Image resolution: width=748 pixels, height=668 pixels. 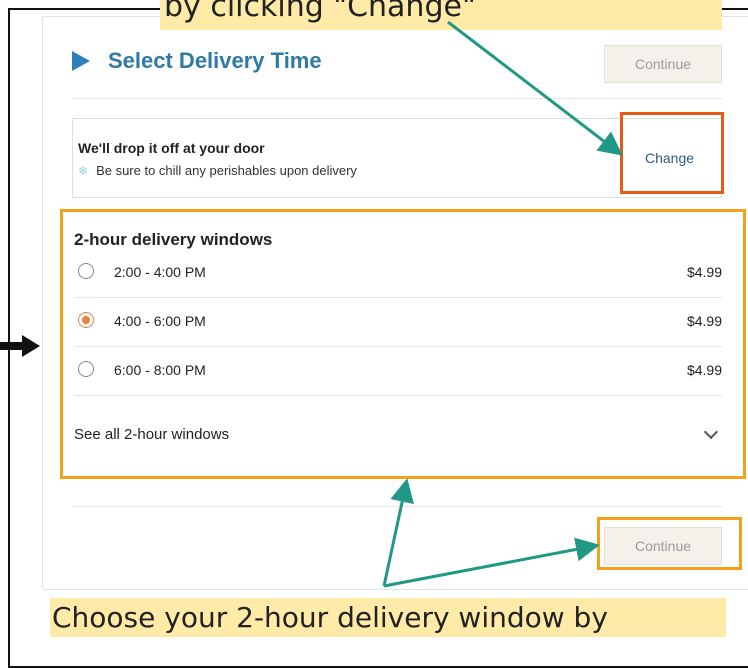 What do you see at coordinates (491, 562) in the screenshot?
I see `arrow-to-continue` at bounding box center [491, 562].